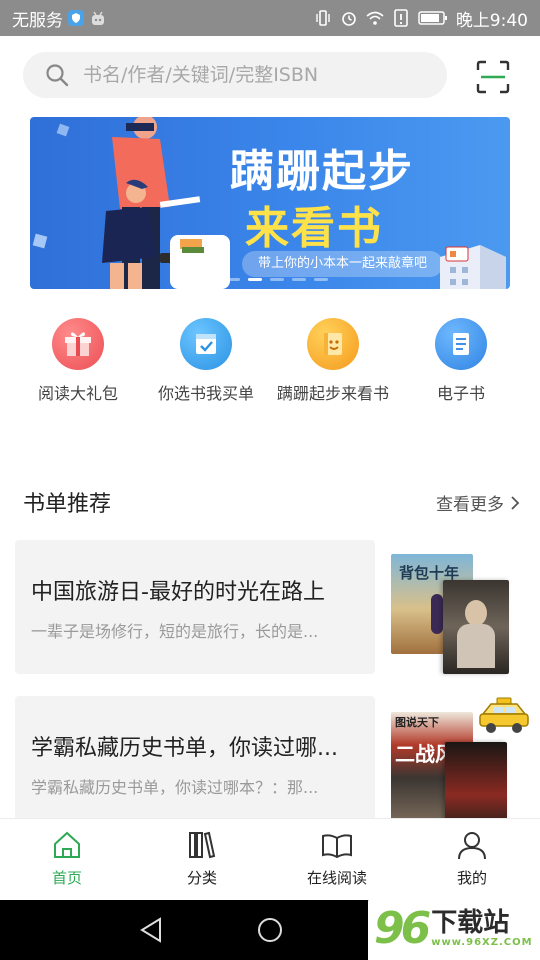 The width and height of the screenshot is (540, 960). I want to click on bottom-tab-bar: 首页 分类 在线阅读 我的, so click(270, 859).